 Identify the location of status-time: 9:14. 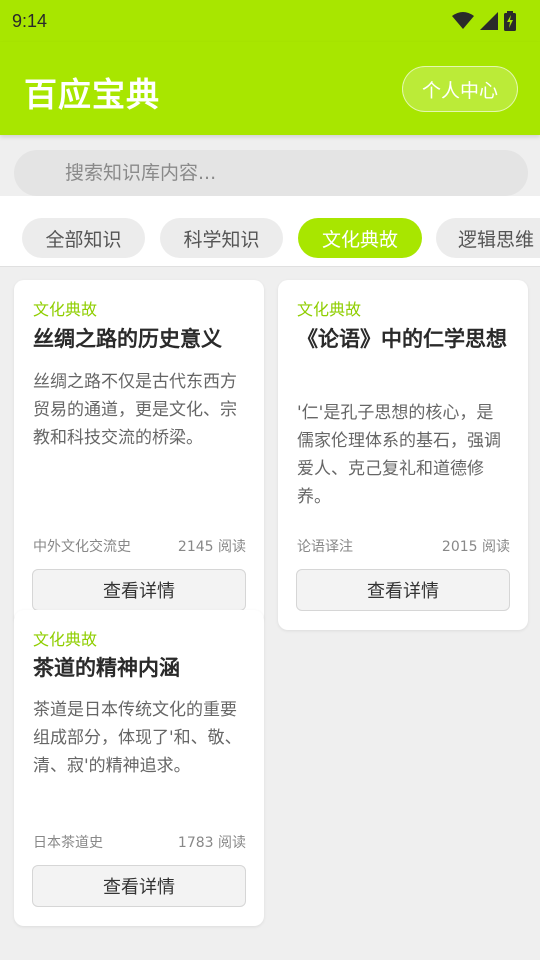
(30, 20).